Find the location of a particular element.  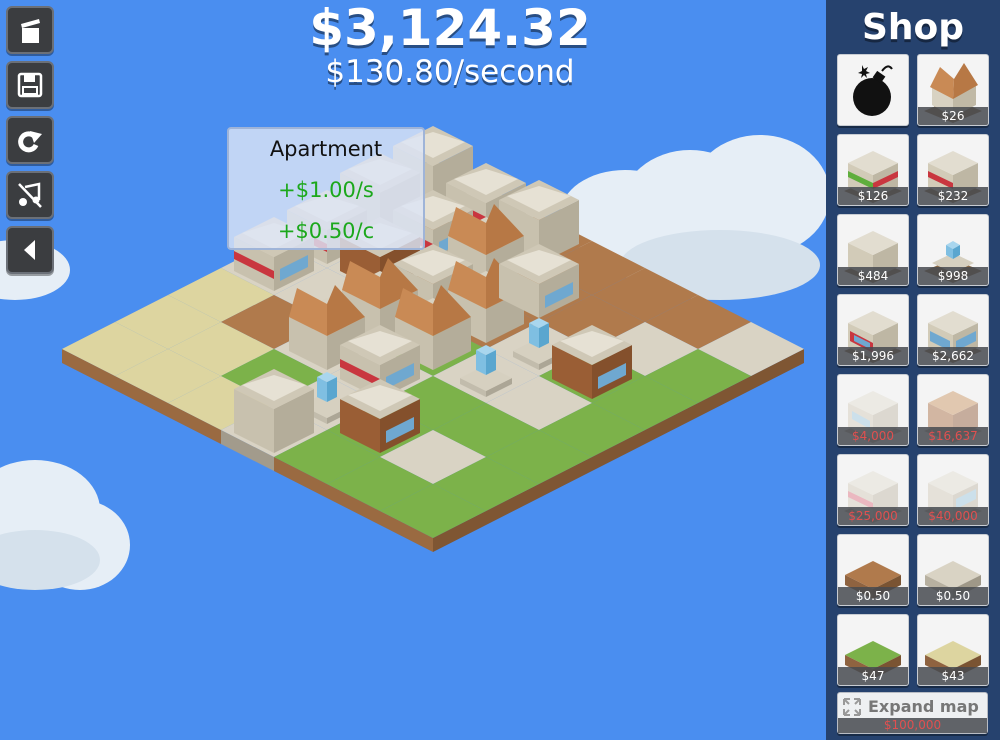

rotate-button is located at coordinates (30, 140).